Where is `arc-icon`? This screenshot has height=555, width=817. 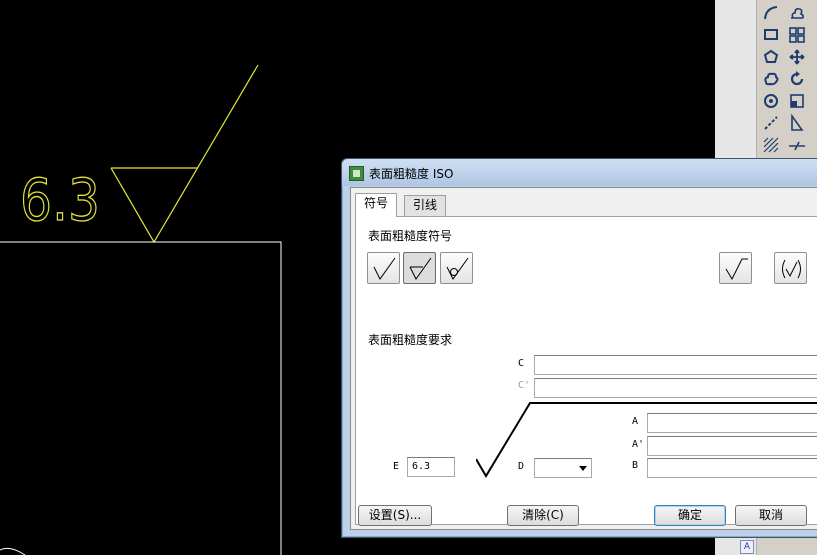
arc-icon is located at coordinates (771, 13).